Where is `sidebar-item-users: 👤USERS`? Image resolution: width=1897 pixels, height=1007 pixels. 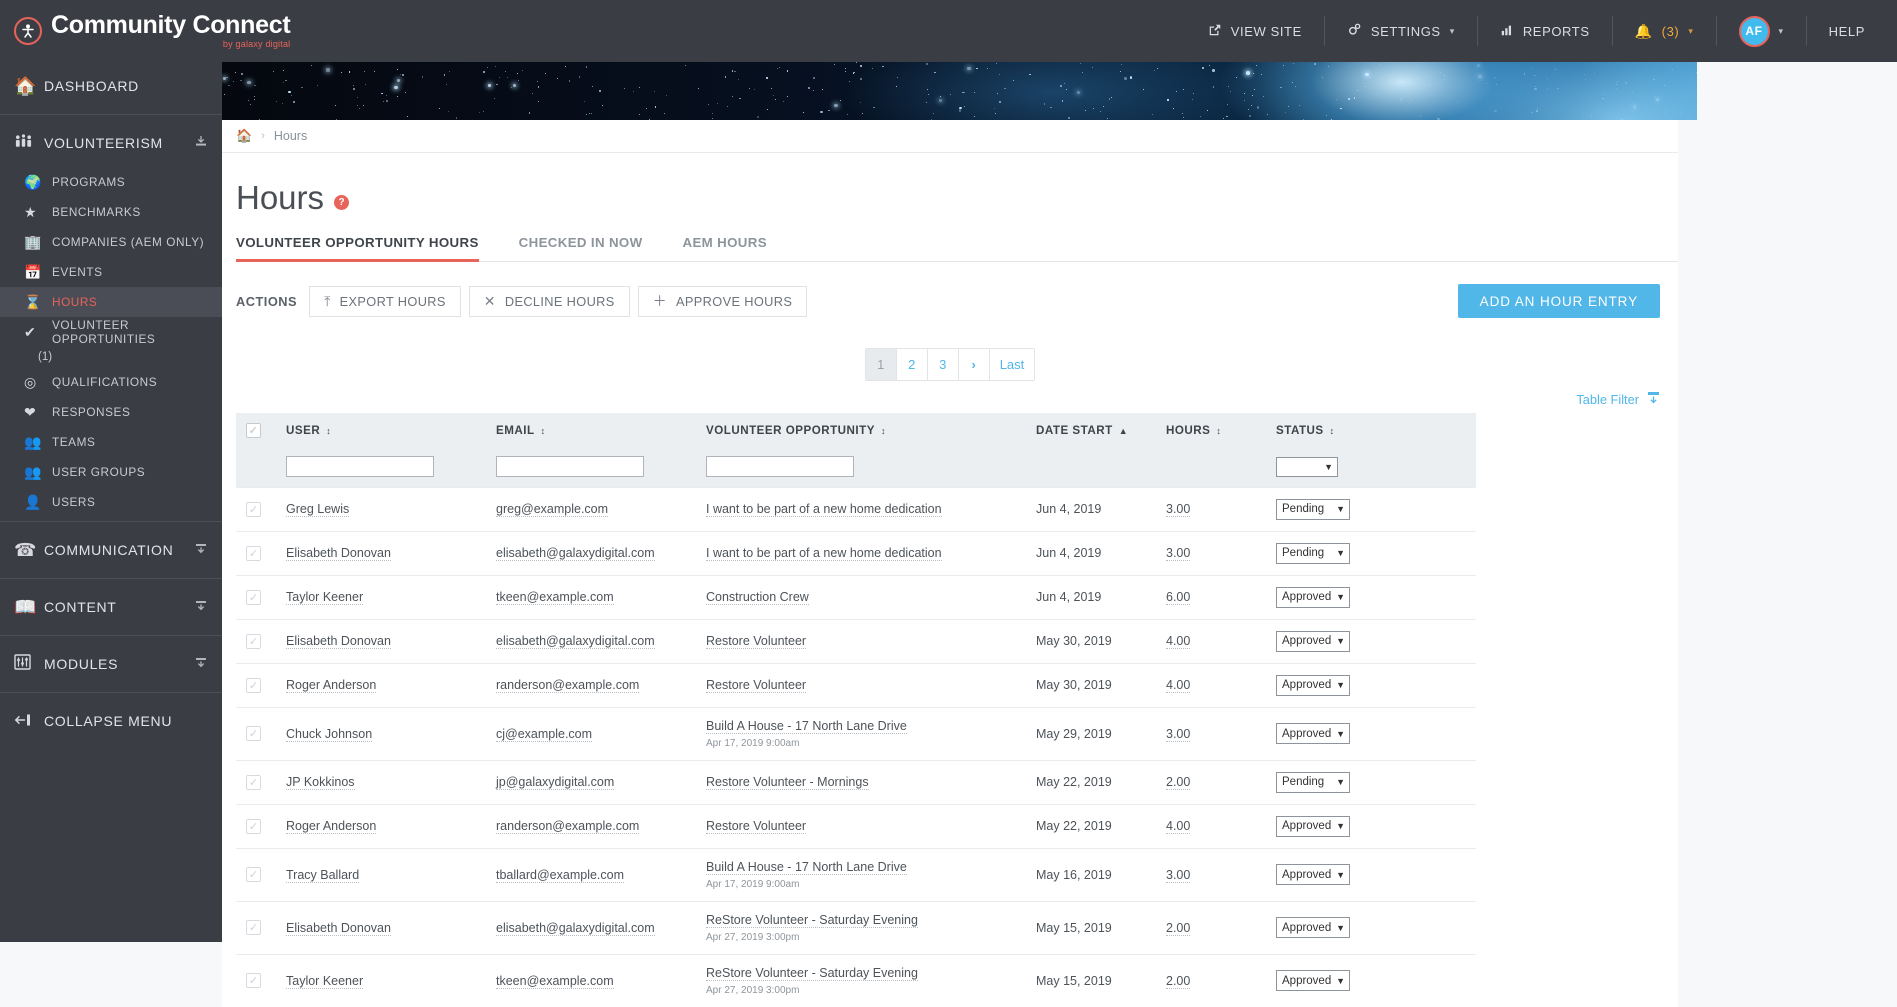 sidebar-item-users: 👤USERS is located at coordinates (111, 502).